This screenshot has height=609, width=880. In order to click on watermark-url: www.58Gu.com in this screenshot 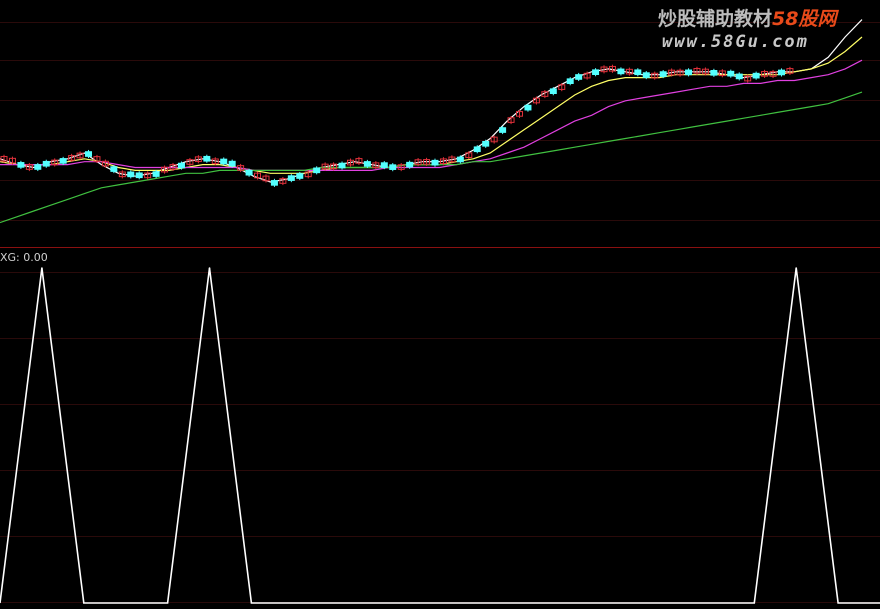, I will do `click(735, 42)`.